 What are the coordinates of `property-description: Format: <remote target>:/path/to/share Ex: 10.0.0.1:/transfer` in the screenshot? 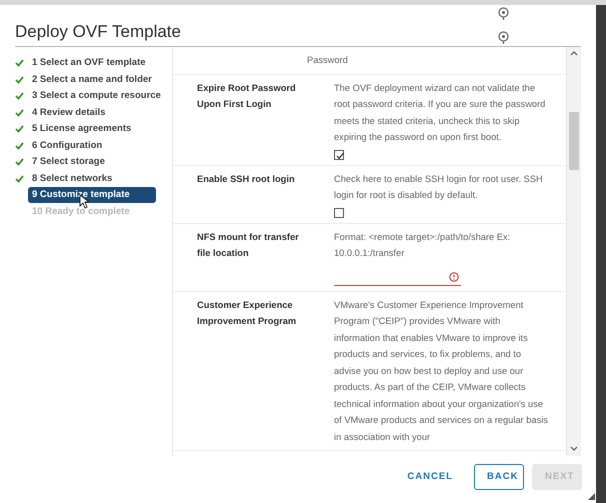 It's located at (423, 245).